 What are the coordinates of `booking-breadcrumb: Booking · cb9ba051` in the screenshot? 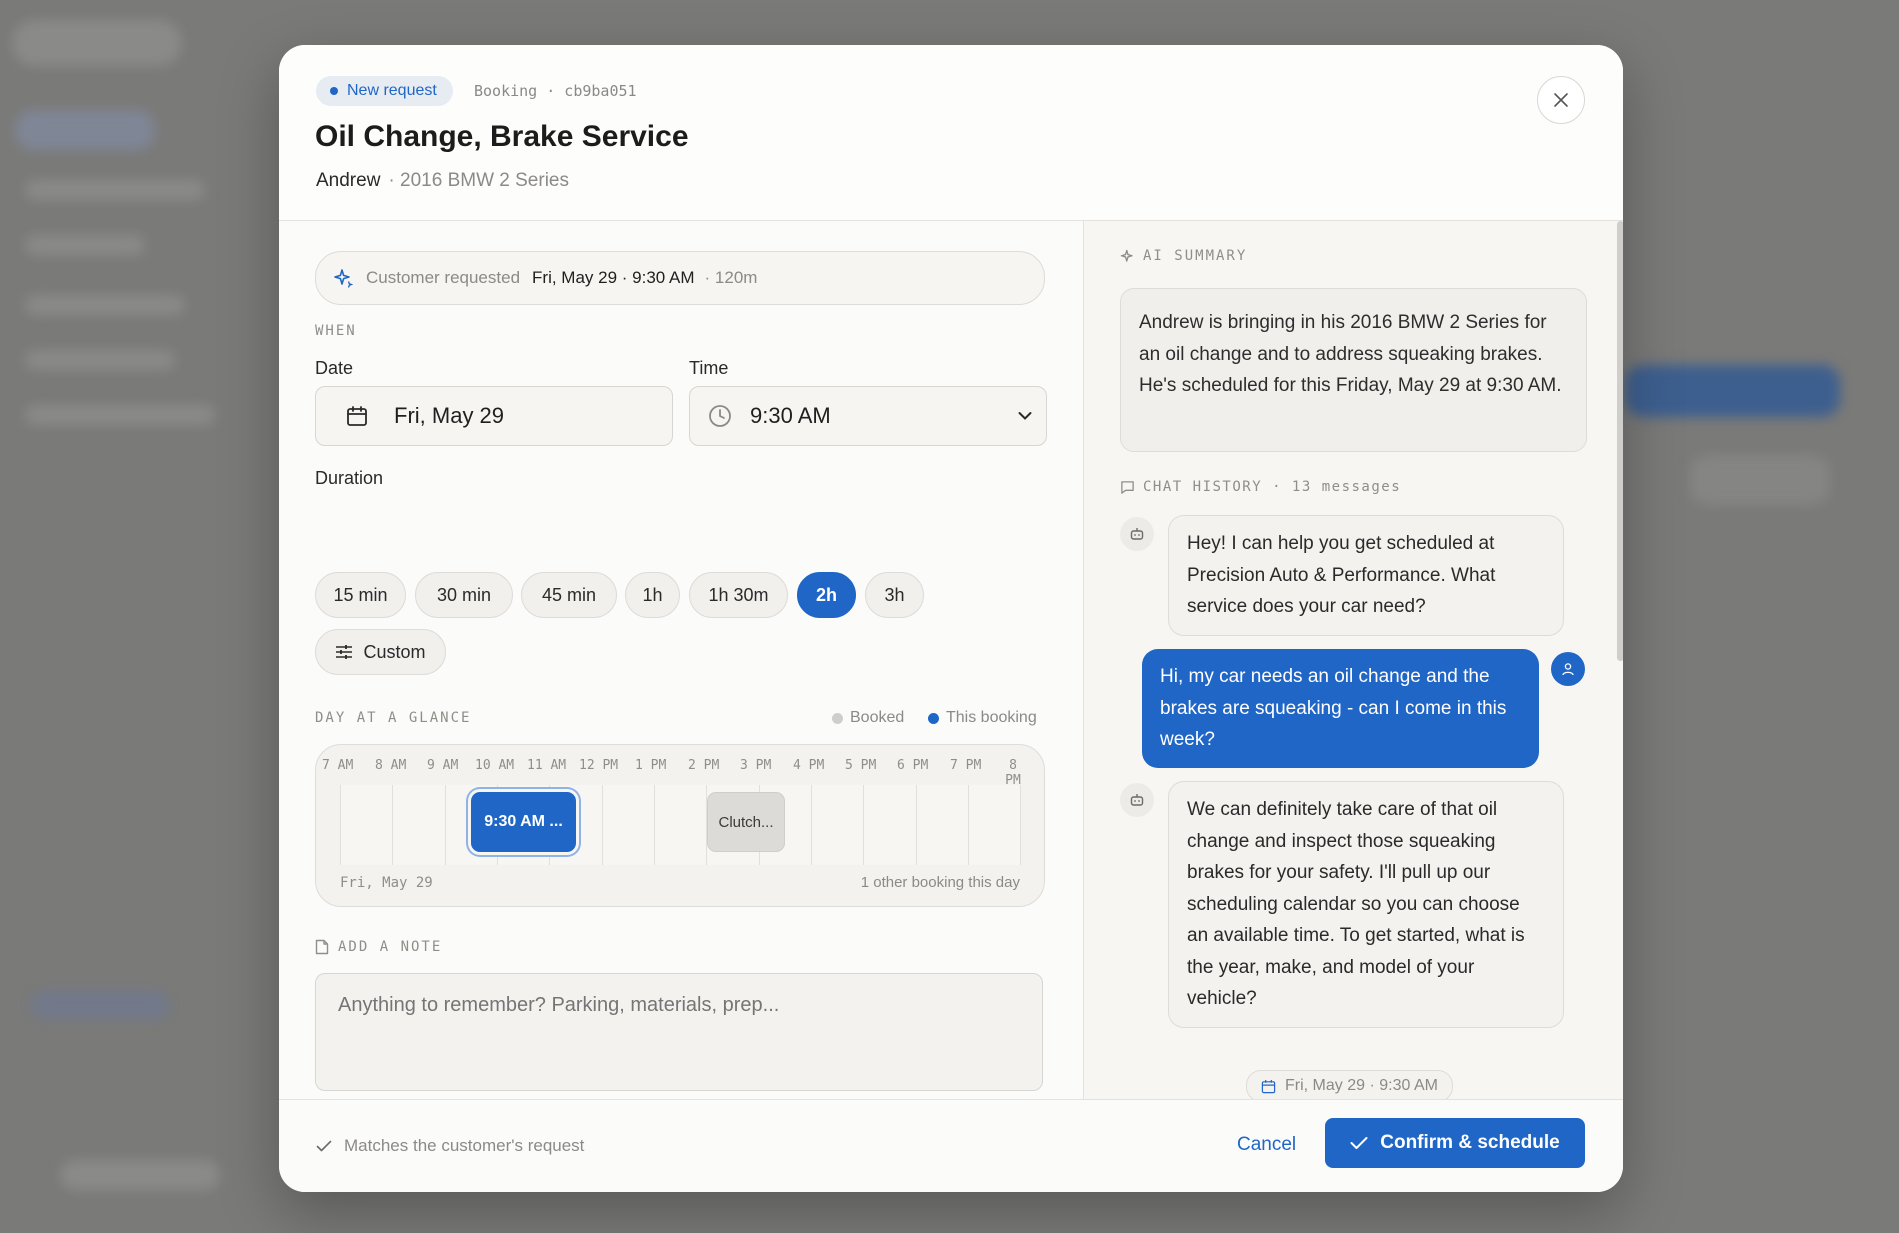 It's located at (555, 91).